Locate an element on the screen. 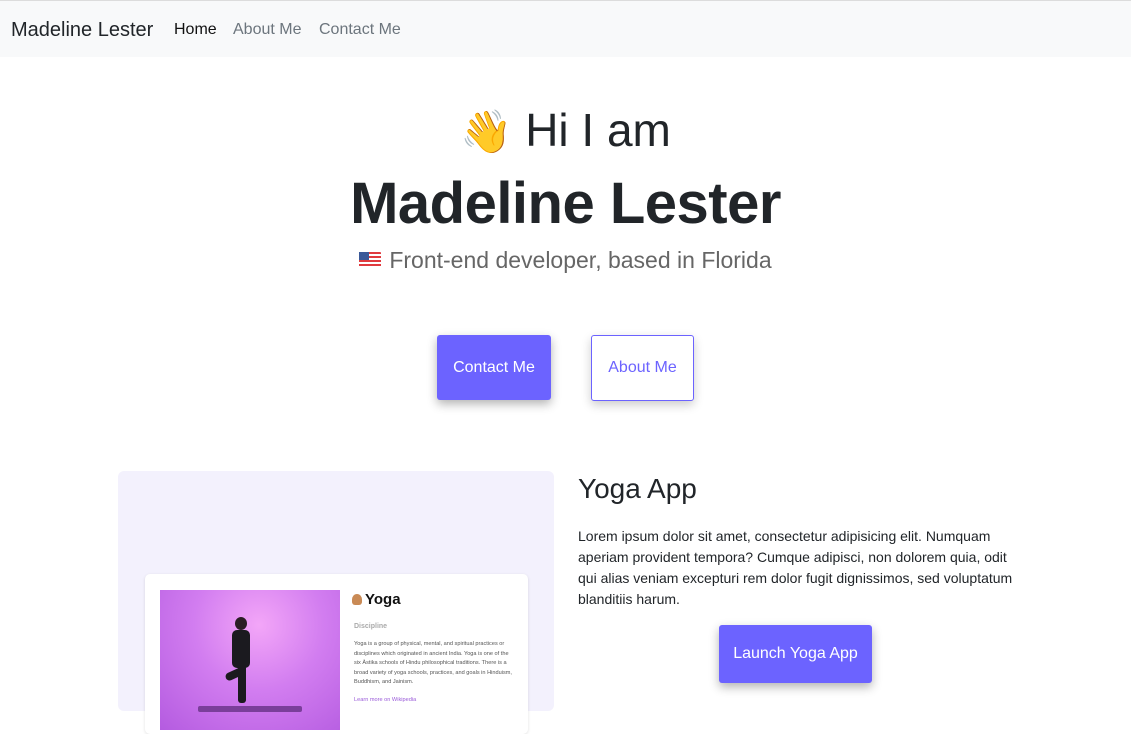  nav-link-contact: Contact Me is located at coordinates (360, 30).